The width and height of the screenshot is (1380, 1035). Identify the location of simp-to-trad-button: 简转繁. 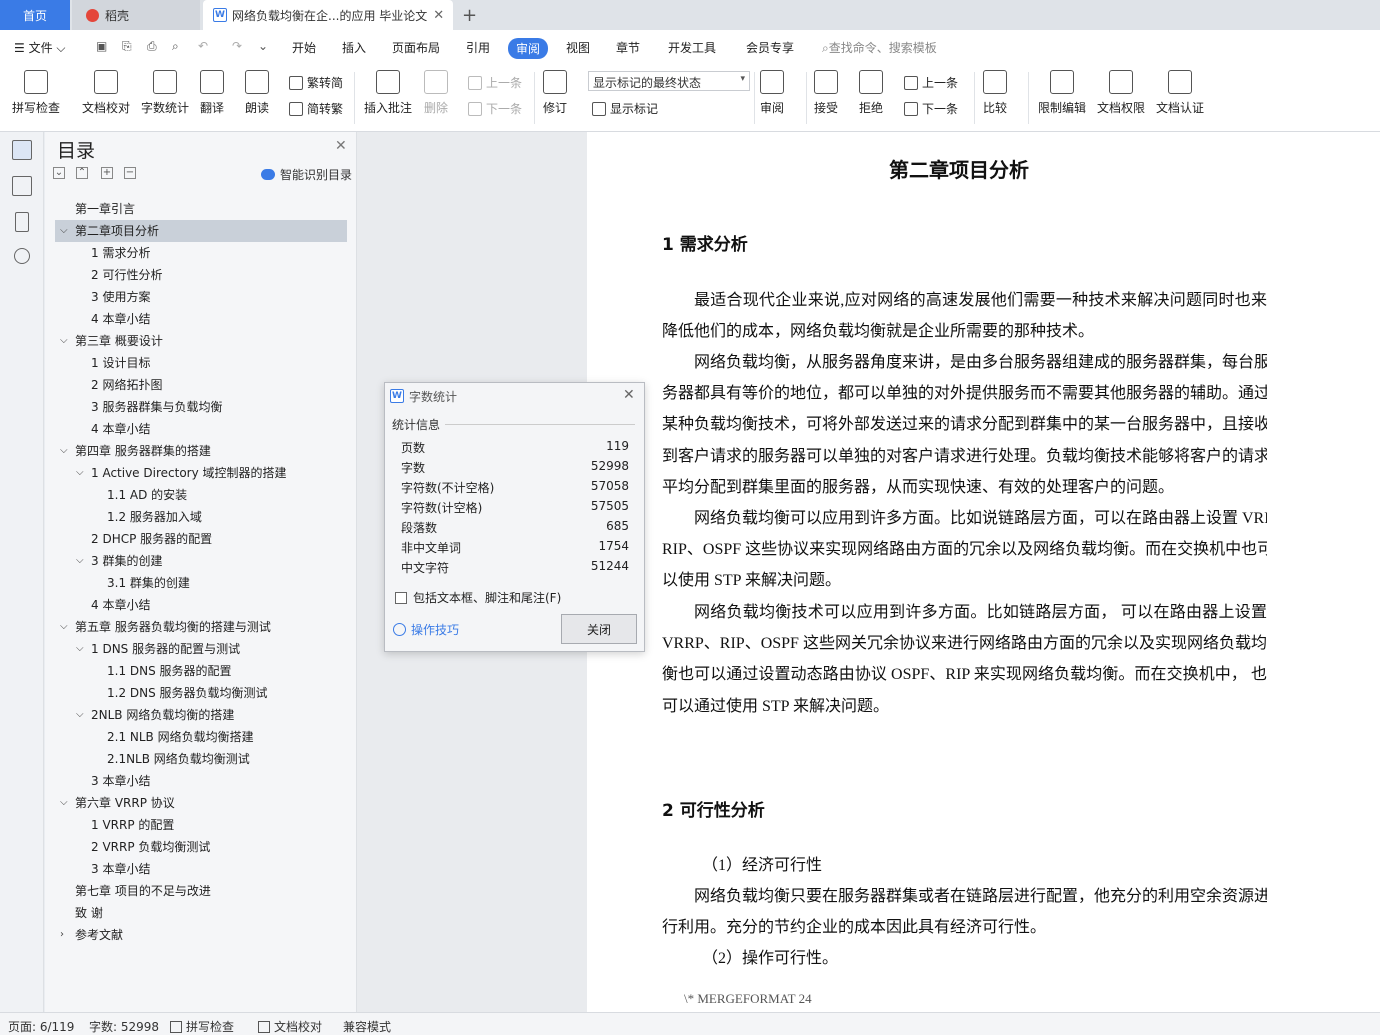
(316, 108).